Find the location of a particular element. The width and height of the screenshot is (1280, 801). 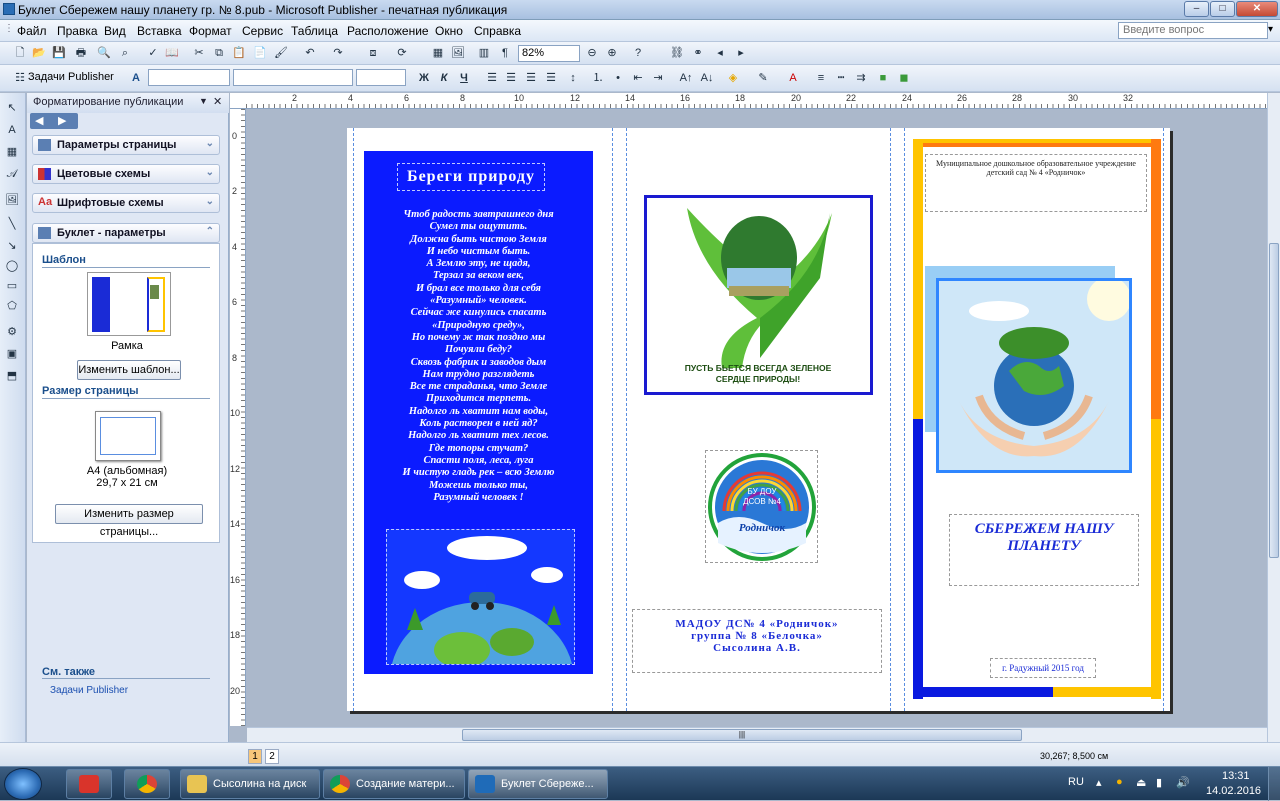

tray-expand-icon: ▴ is located at coordinates (1099, 782).